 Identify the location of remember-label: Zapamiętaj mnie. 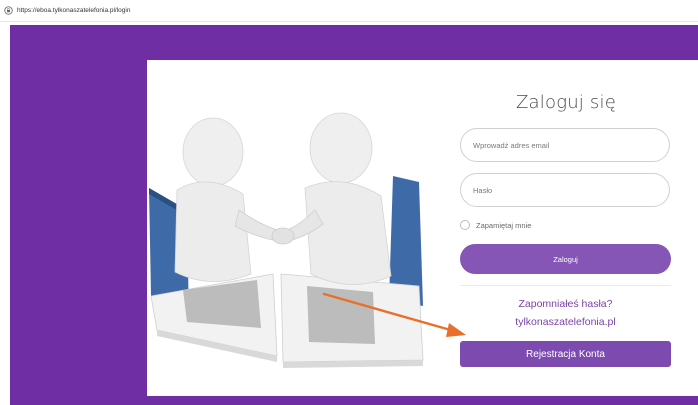
(504, 225).